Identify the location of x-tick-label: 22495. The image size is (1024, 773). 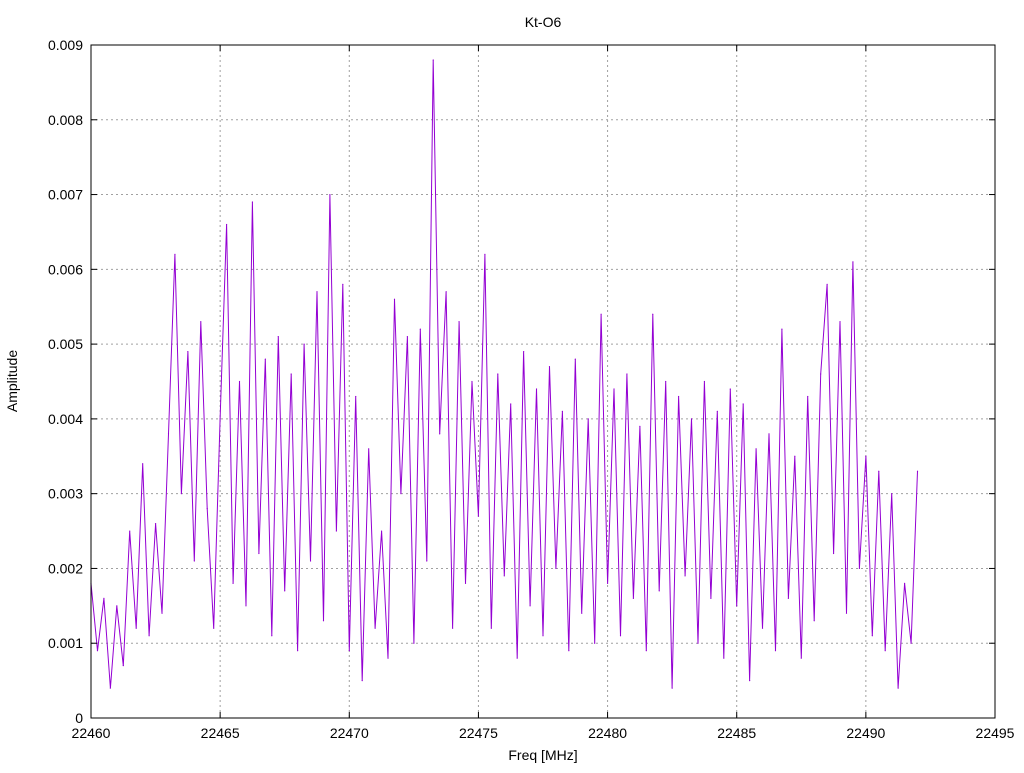
(995, 733).